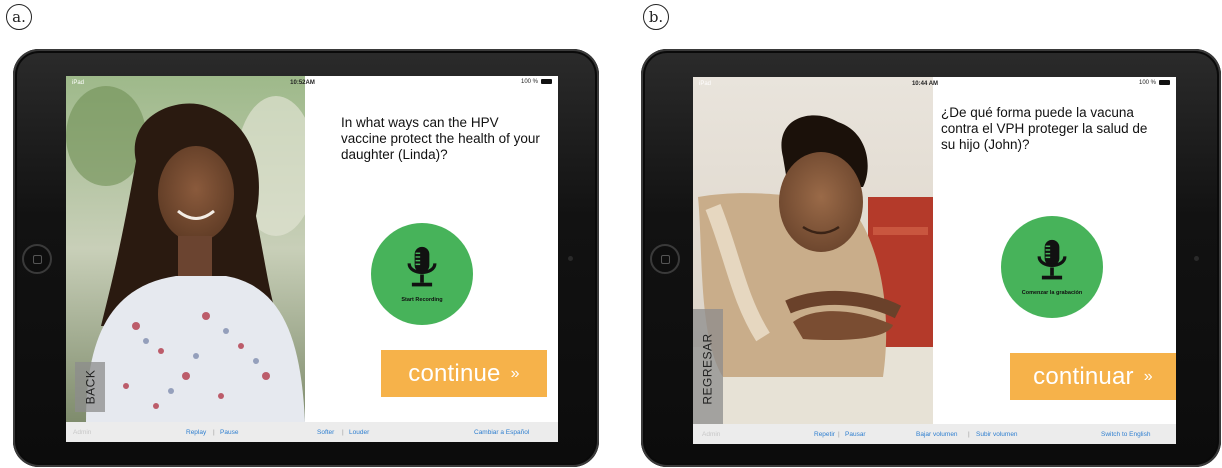  Describe the element at coordinates (997, 434) in the screenshot. I see `louder-link: Subir volumen` at that location.